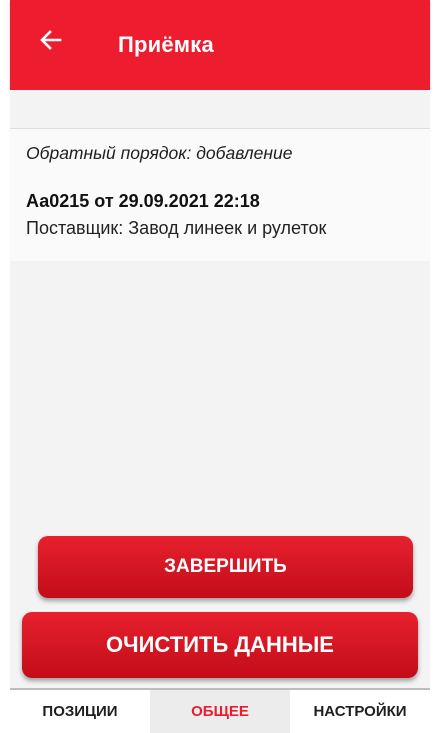 This screenshot has width=440, height=733. What do you see at coordinates (220, 645) in the screenshot?
I see `clear-data-button: ОЧИСТИТЬ ДАННЫЕ` at bounding box center [220, 645].